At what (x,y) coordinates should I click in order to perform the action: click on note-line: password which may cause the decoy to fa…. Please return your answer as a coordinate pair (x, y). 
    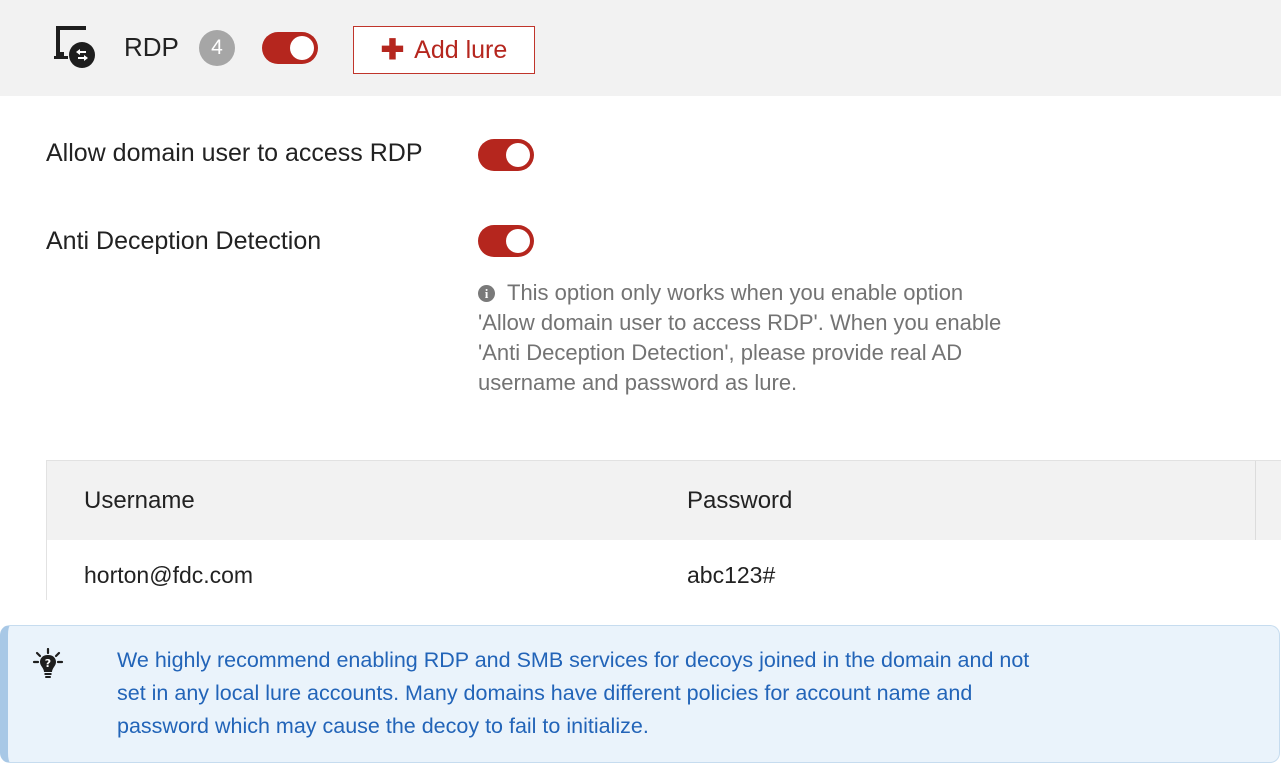
    Looking at the image, I should click on (383, 726).